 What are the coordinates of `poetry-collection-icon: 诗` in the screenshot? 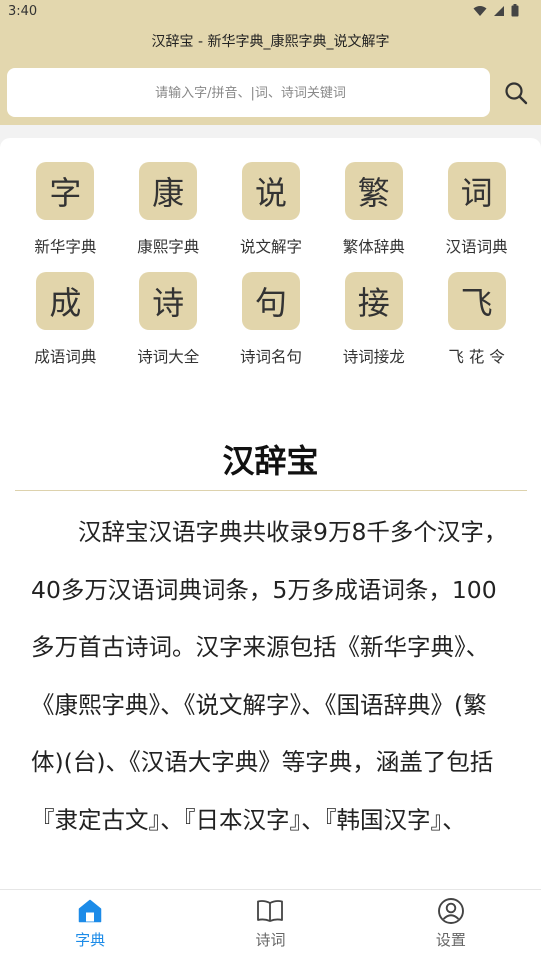 It's located at (168, 301).